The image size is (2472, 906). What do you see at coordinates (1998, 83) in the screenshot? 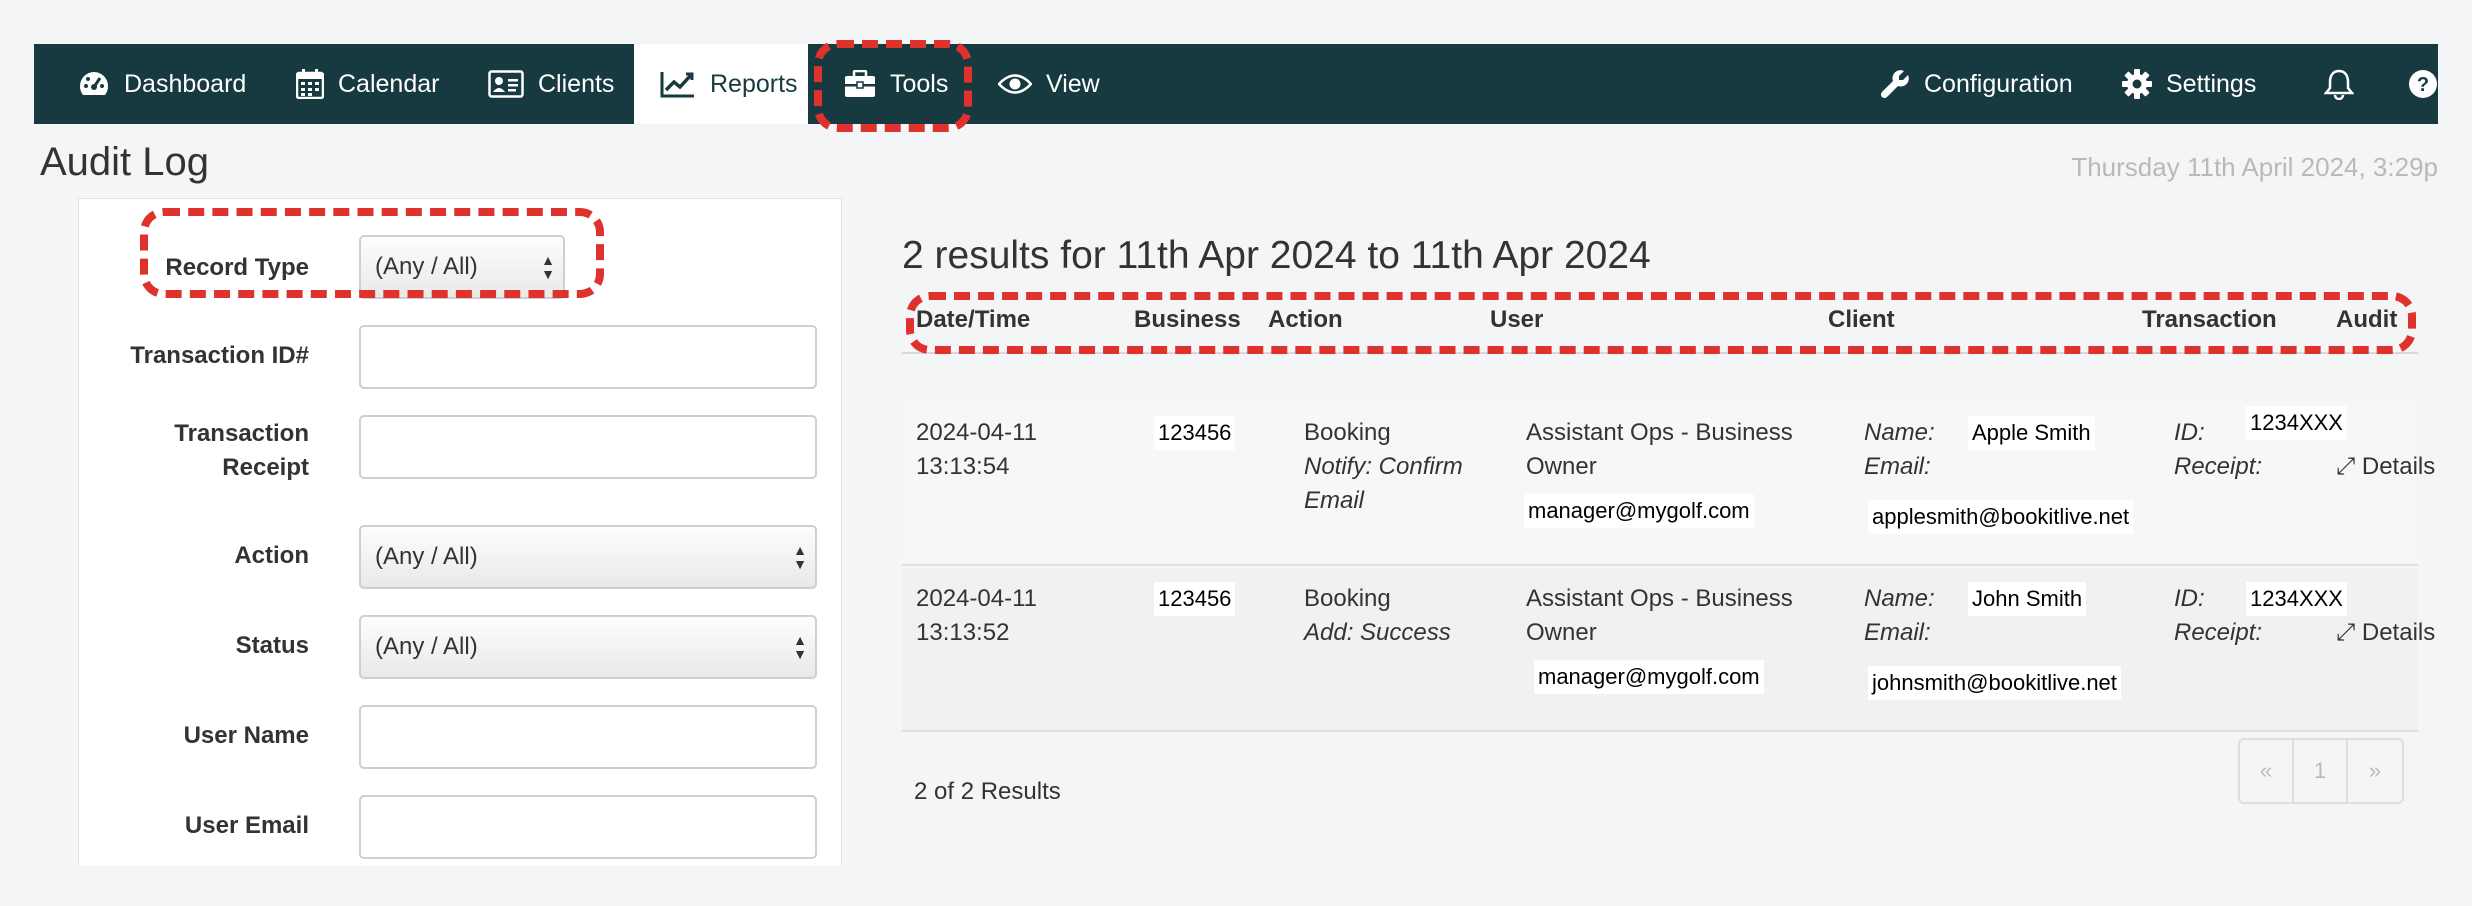
I see `nav-label: Configuration` at bounding box center [1998, 83].